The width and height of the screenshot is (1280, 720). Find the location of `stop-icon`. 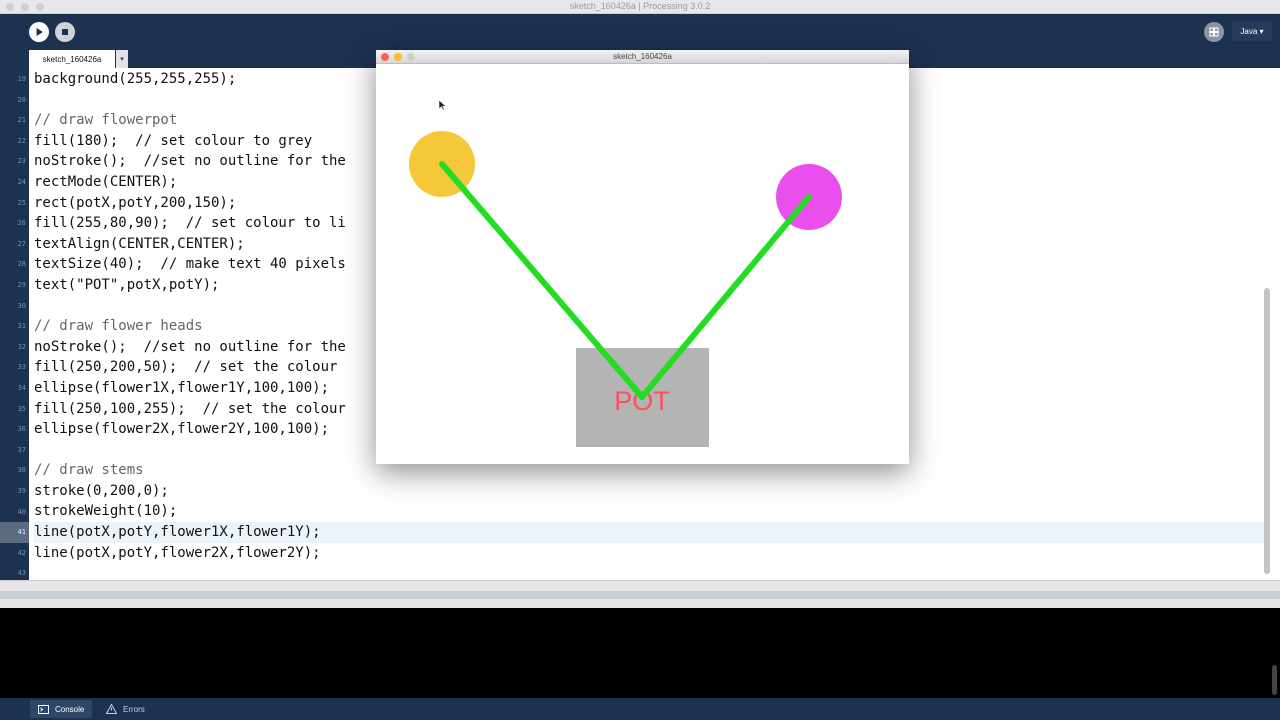

stop-icon is located at coordinates (65, 32).